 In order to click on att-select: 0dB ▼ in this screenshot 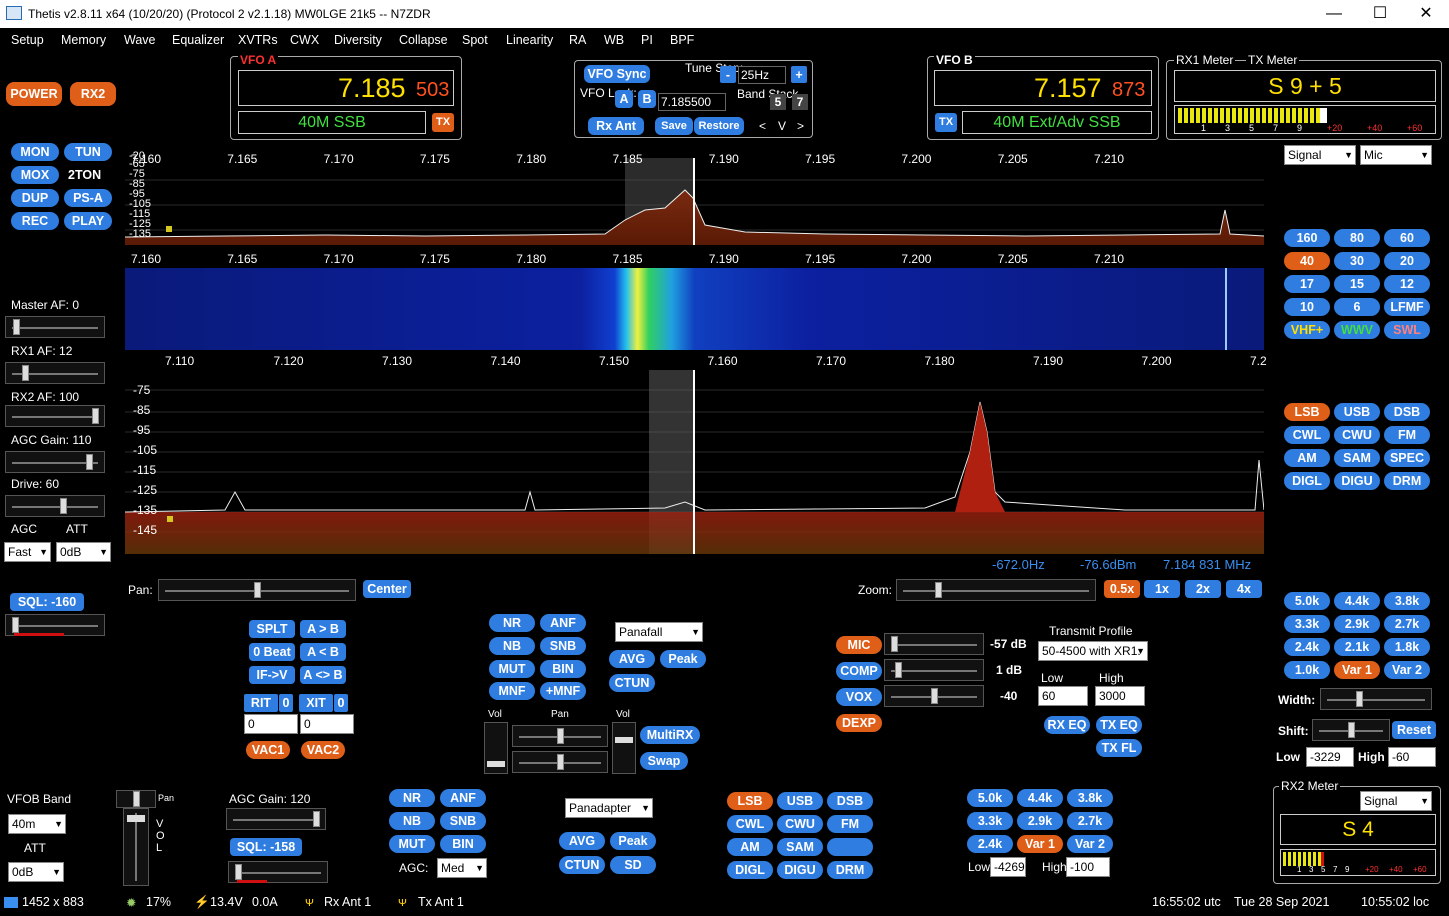, I will do `click(83, 552)`.